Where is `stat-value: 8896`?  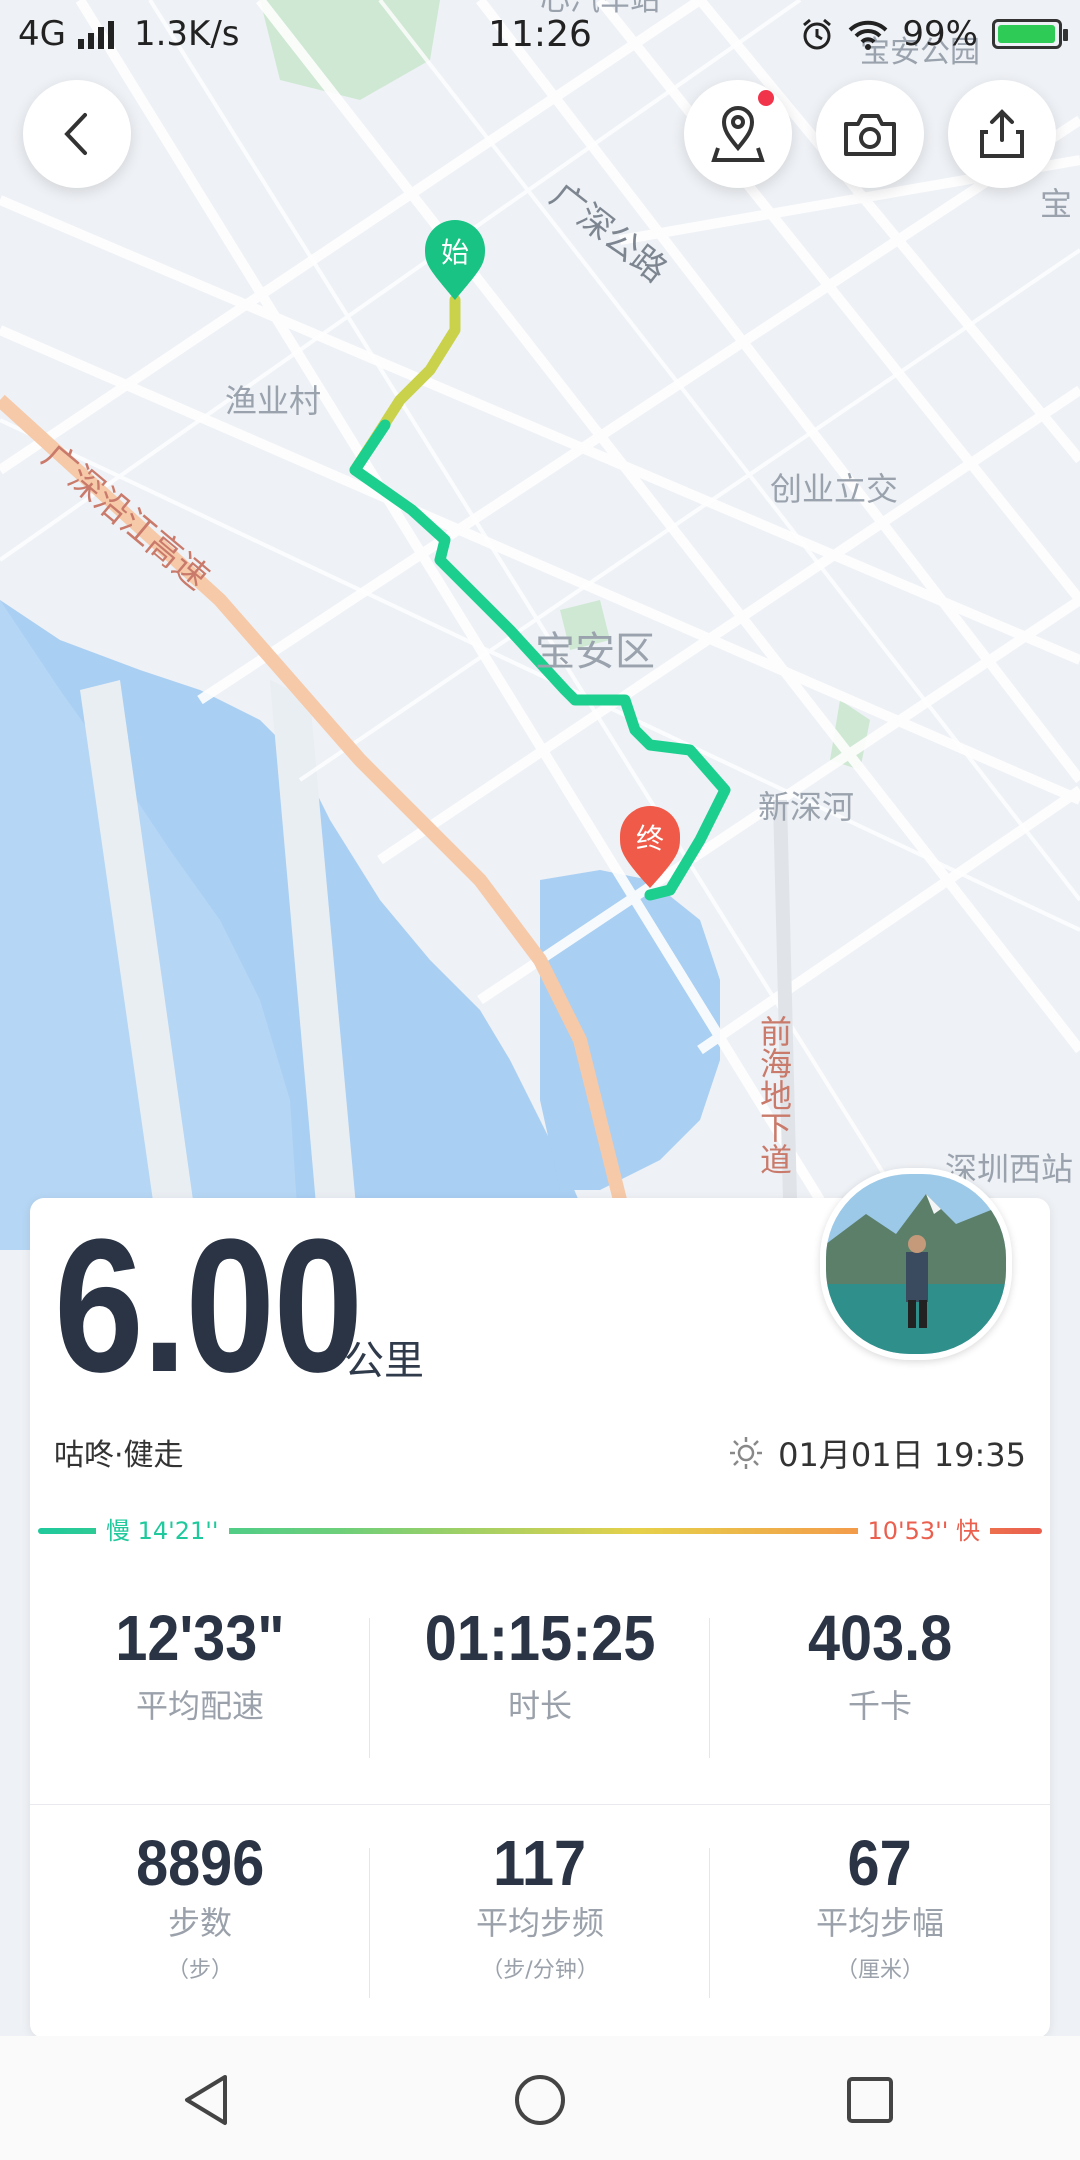
stat-value: 8896 is located at coordinates (200, 1863).